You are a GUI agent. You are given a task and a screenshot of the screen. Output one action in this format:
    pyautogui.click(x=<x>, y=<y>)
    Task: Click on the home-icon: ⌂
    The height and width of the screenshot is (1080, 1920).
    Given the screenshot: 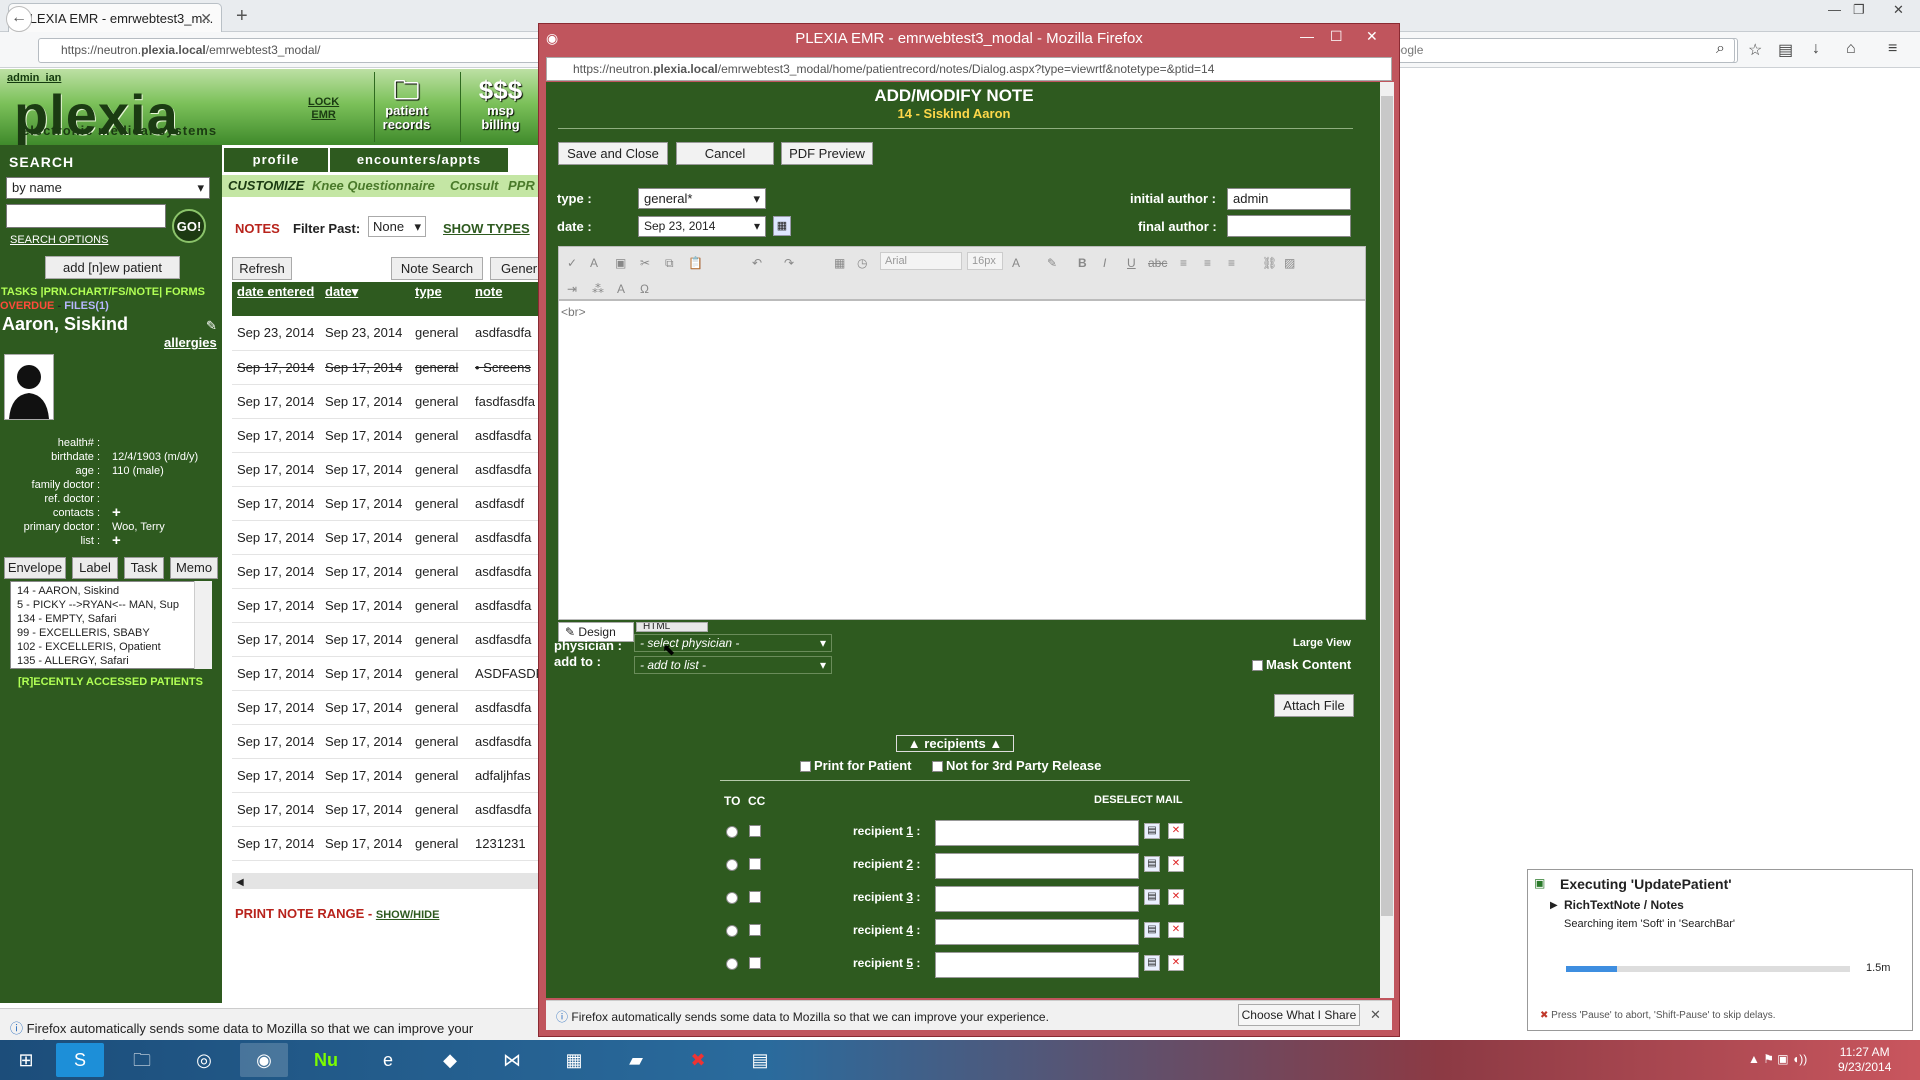 What is the action you would take?
    pyautogui.click(x=1851, y=49)
    